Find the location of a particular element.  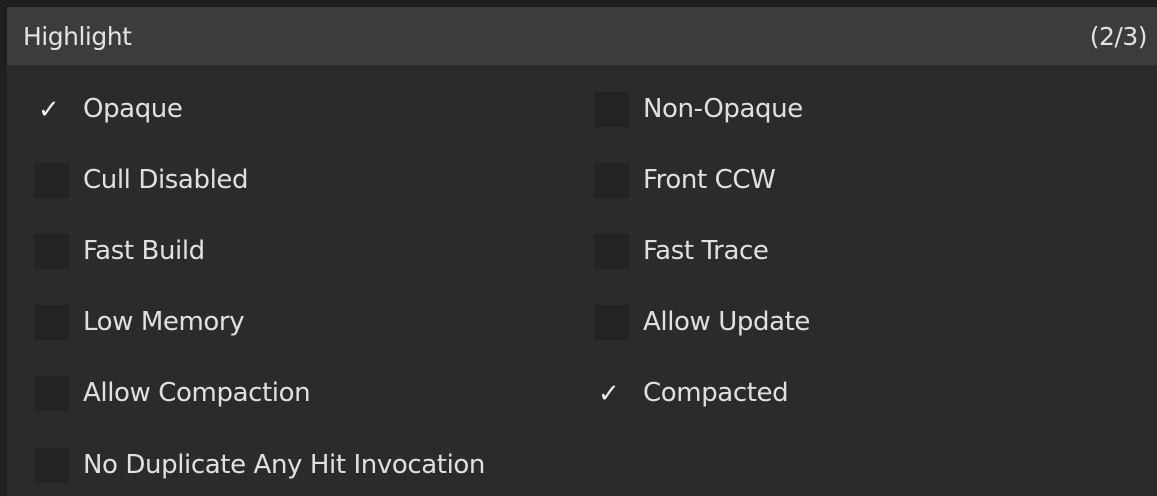

checkbox-label: Fast Trace is located at coordinates (706, 251).